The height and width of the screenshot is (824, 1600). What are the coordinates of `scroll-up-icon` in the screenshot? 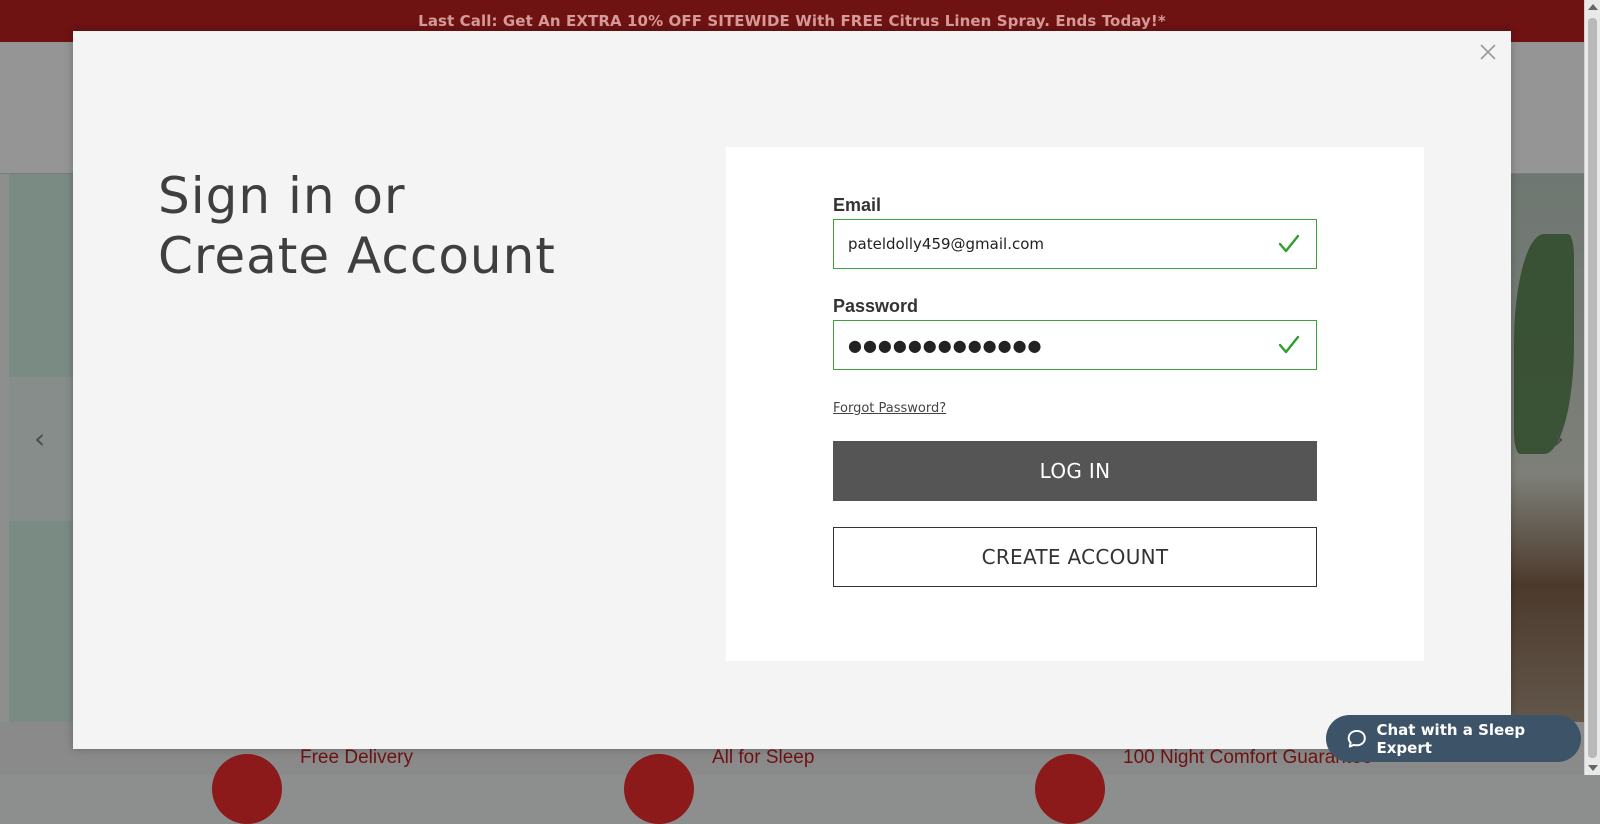 It's located at (1593, 7).